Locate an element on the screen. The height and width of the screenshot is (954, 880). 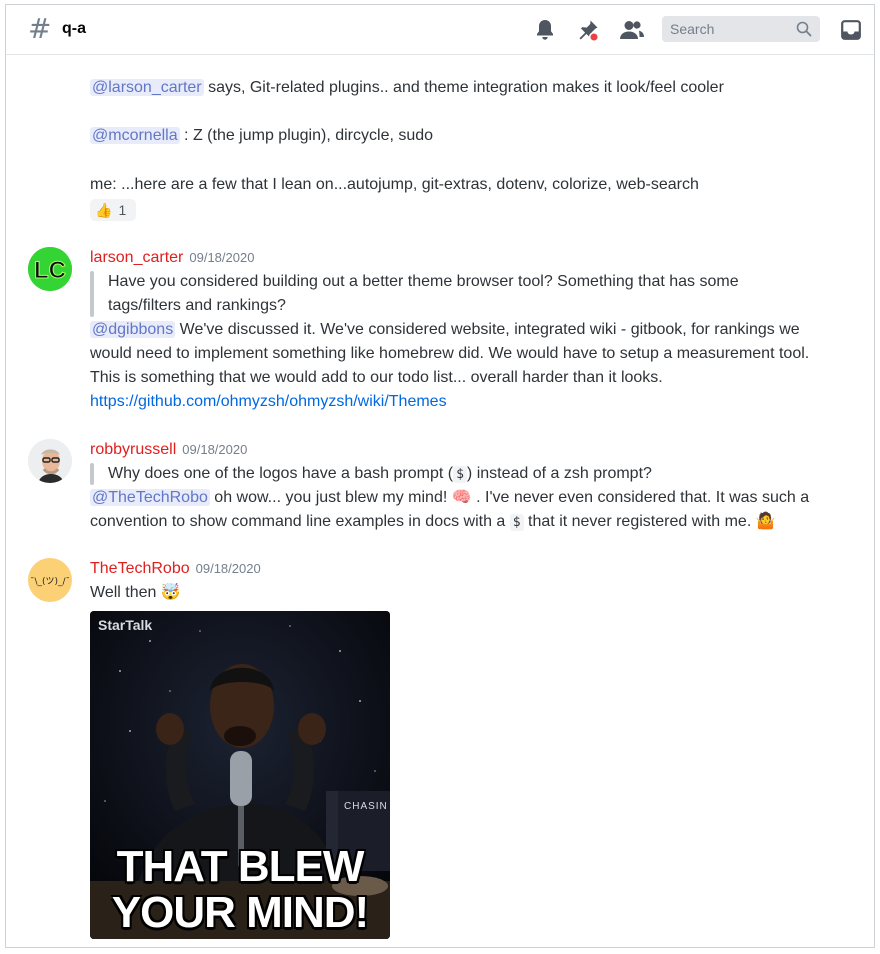
user-mention: @larson_carter is located at coordinates (147, 87).